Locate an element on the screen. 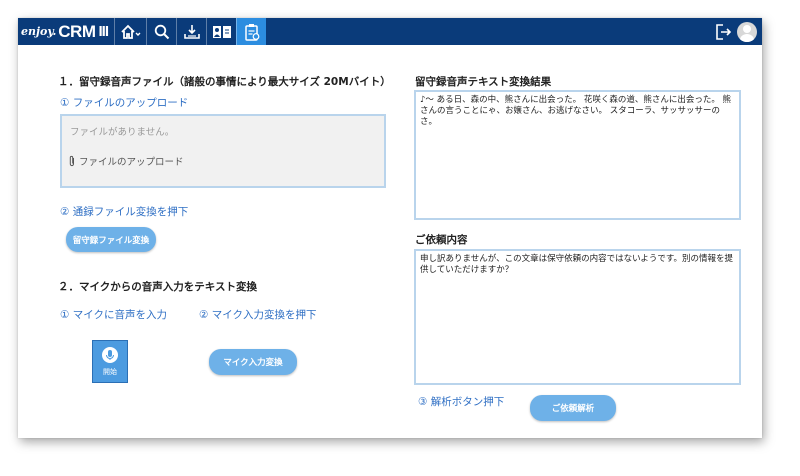 This screenshot has height=476, width=800. step-convert-file: ② 通録ファイル変換を押下 is located at coordinates (124, 212).